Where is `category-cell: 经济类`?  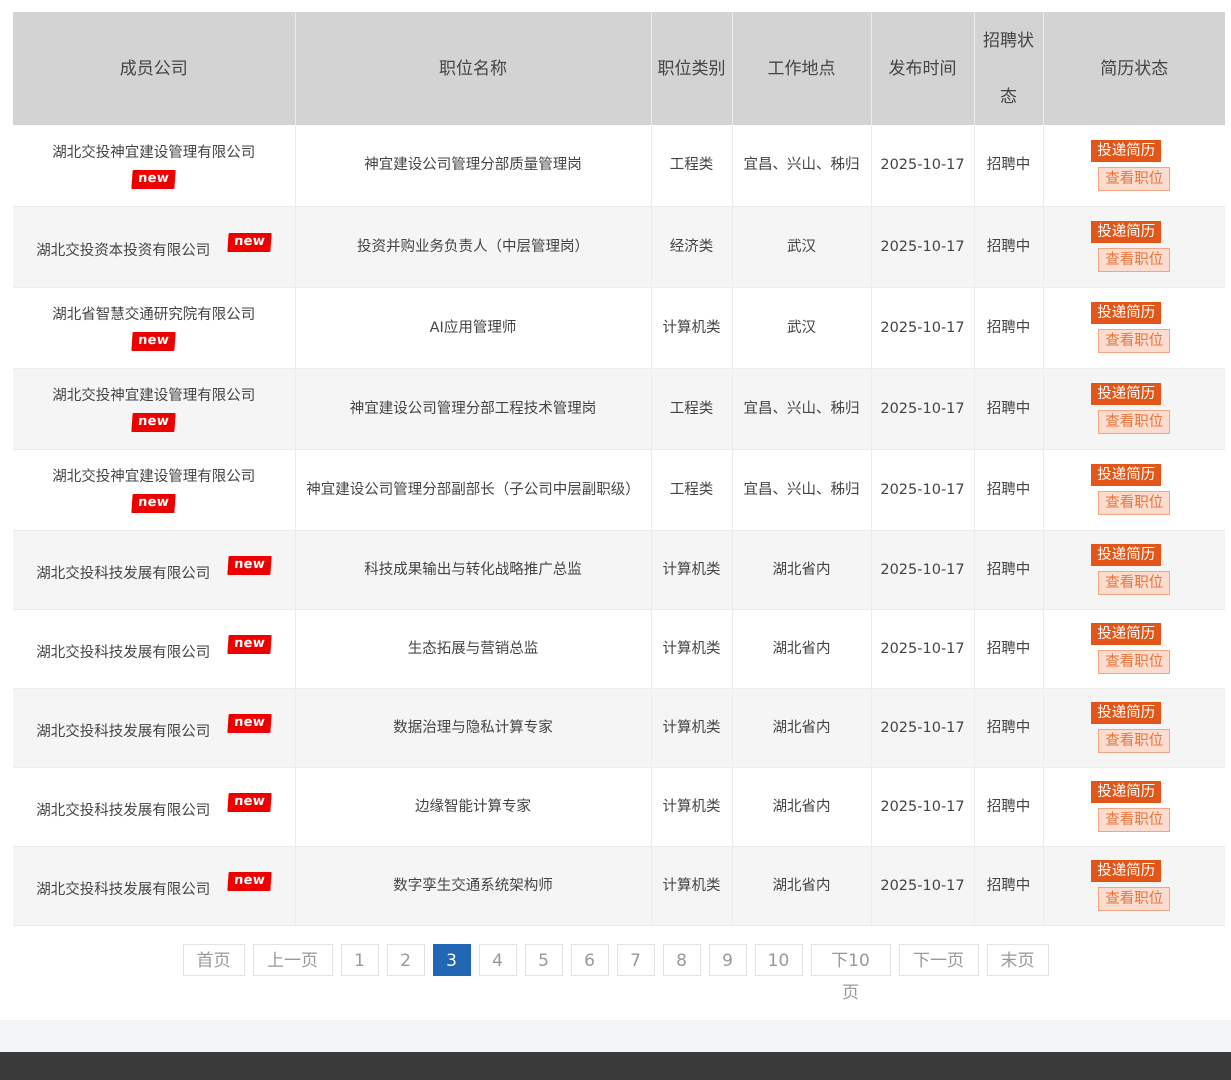 category-cell: 经济类 is located at coordinates (692, 247).